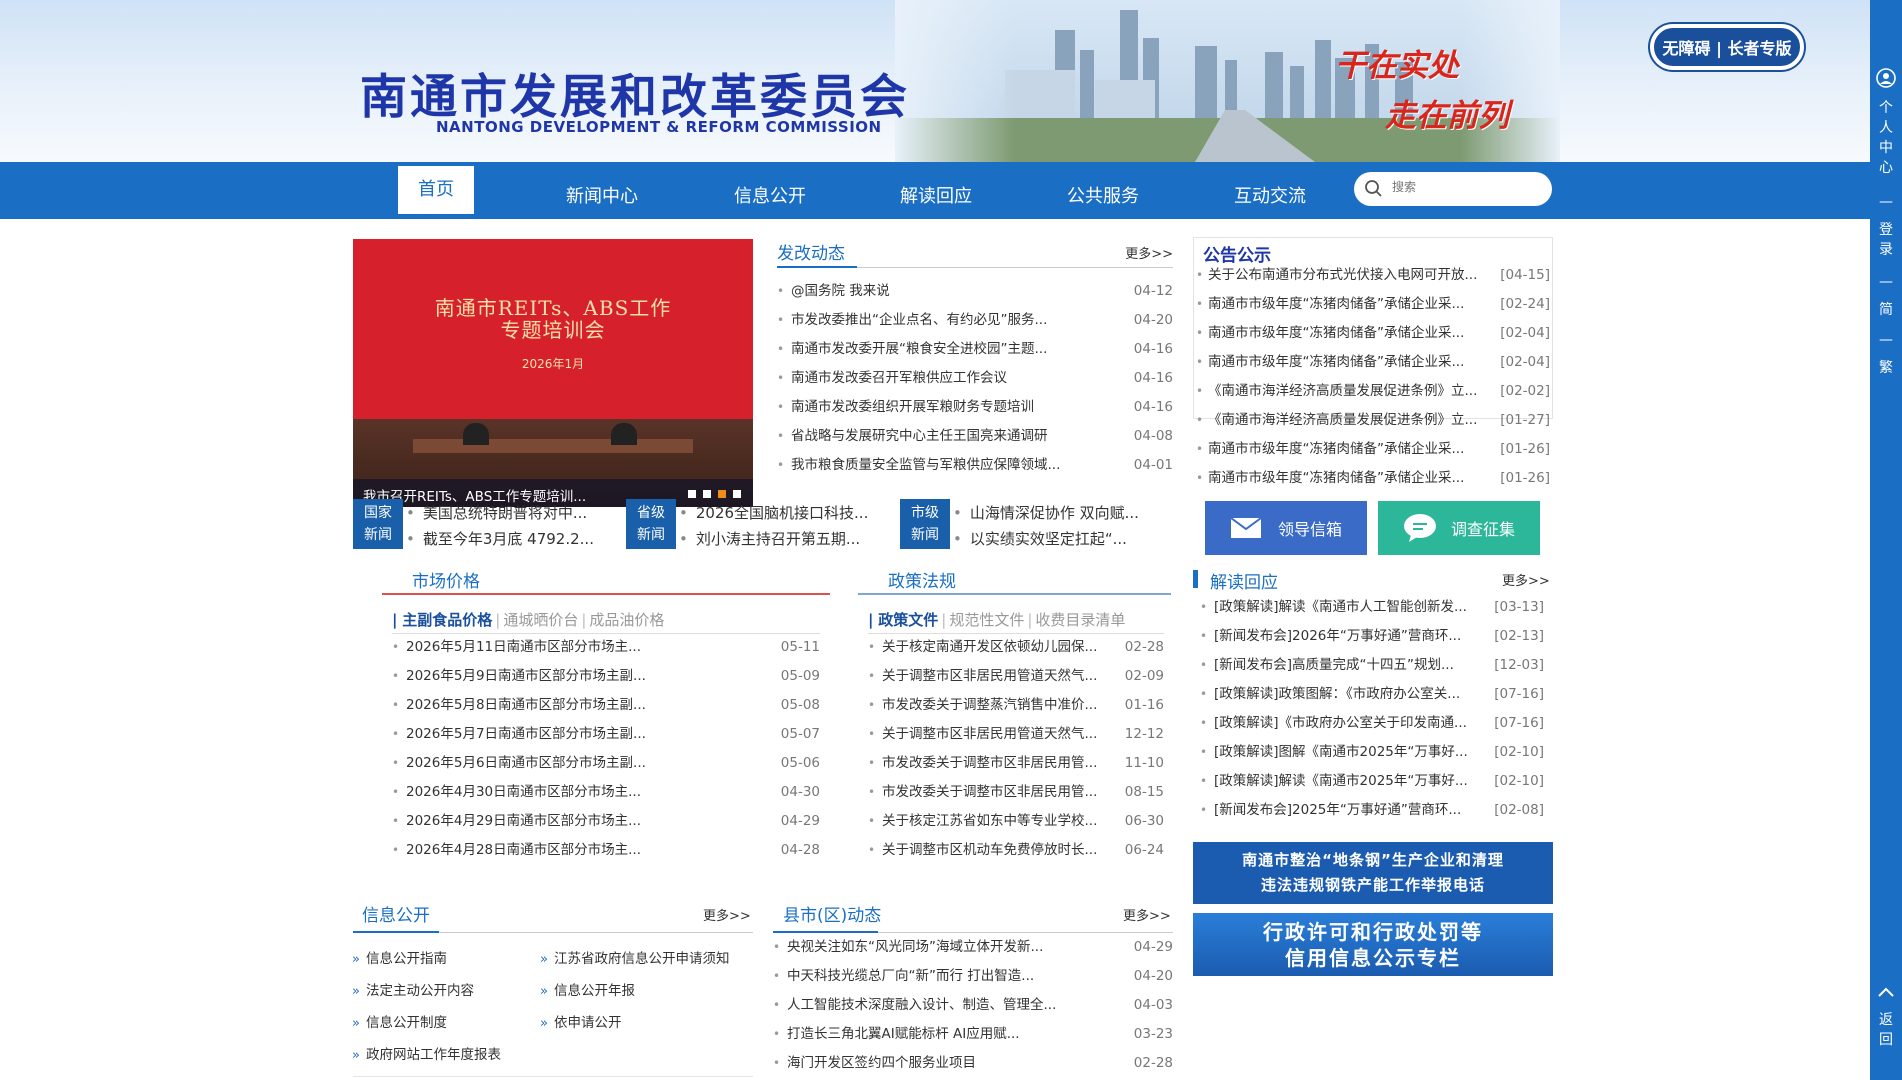  I want to click on list-item: • 市发改委关于调整市区非居民用管... 11-10, so click(1016, 763).